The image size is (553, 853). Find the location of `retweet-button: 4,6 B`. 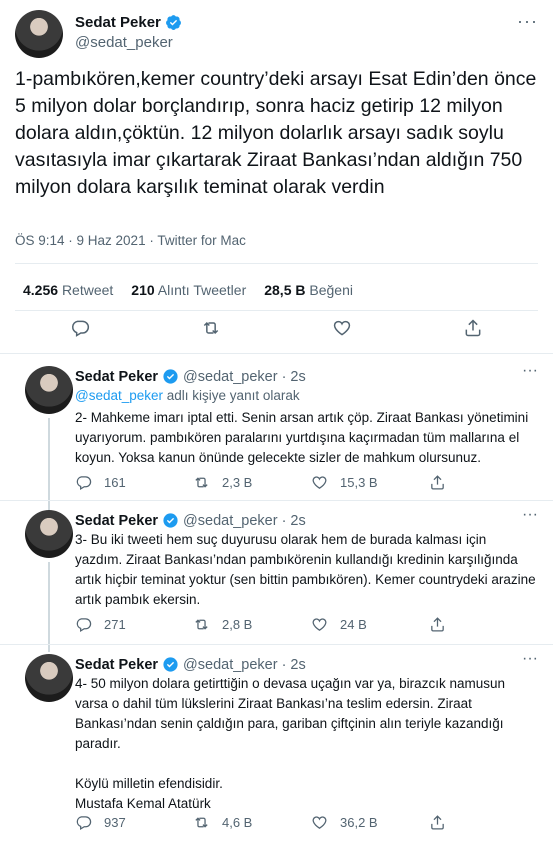

retweet-button: 4,6 B is located at coordinates (252, 822).